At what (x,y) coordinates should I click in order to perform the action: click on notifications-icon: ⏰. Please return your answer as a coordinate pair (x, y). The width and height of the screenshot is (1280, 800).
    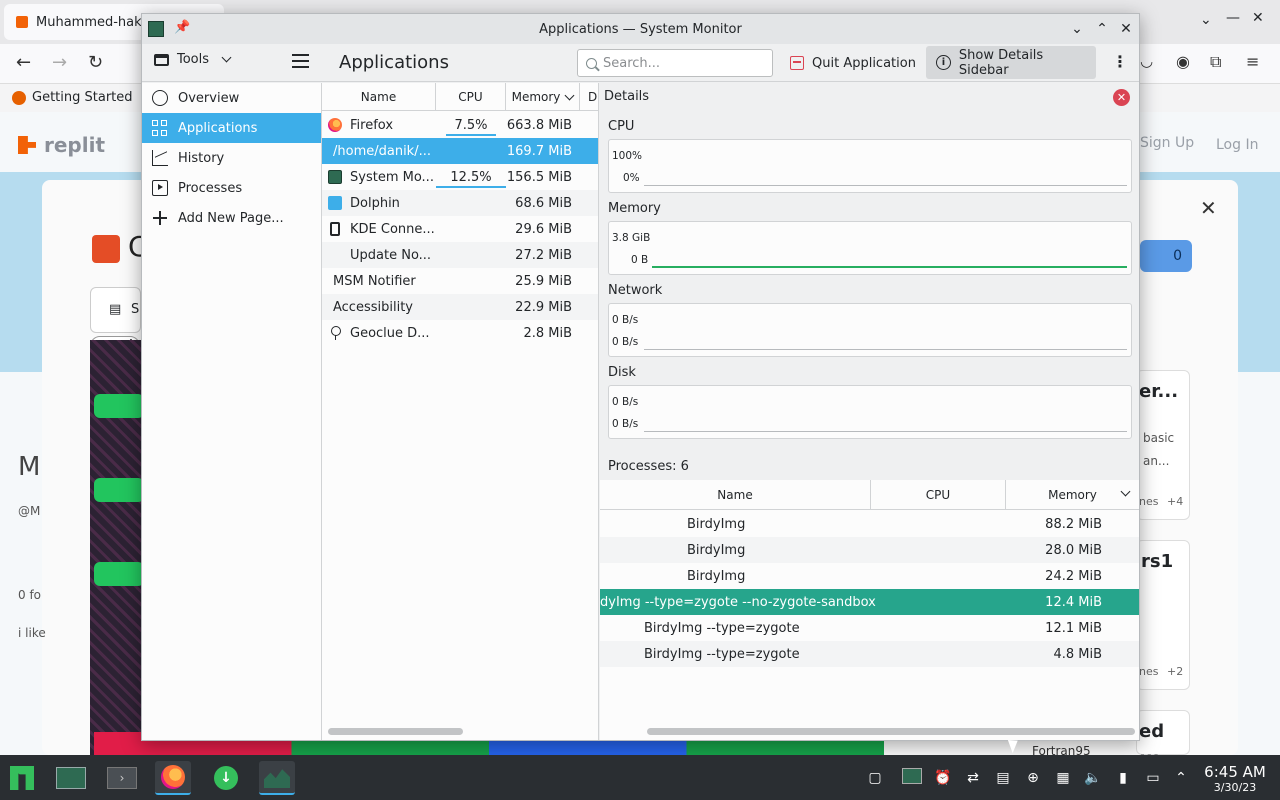
    Looking at the image, I should click on (943, 778).